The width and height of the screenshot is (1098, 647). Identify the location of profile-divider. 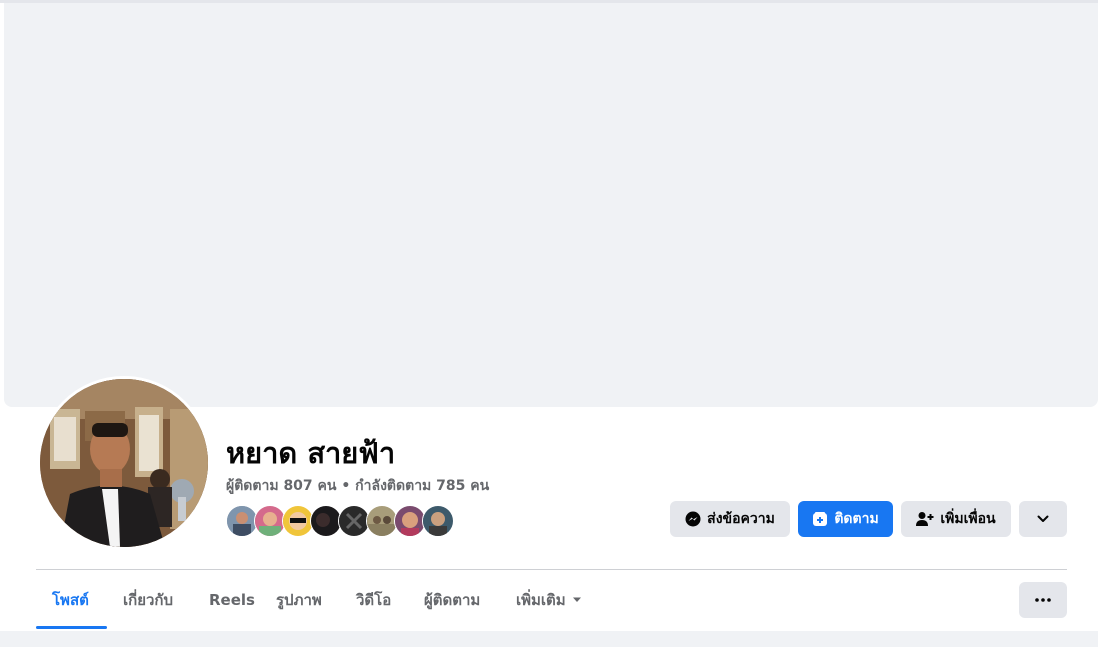
(551, 569).